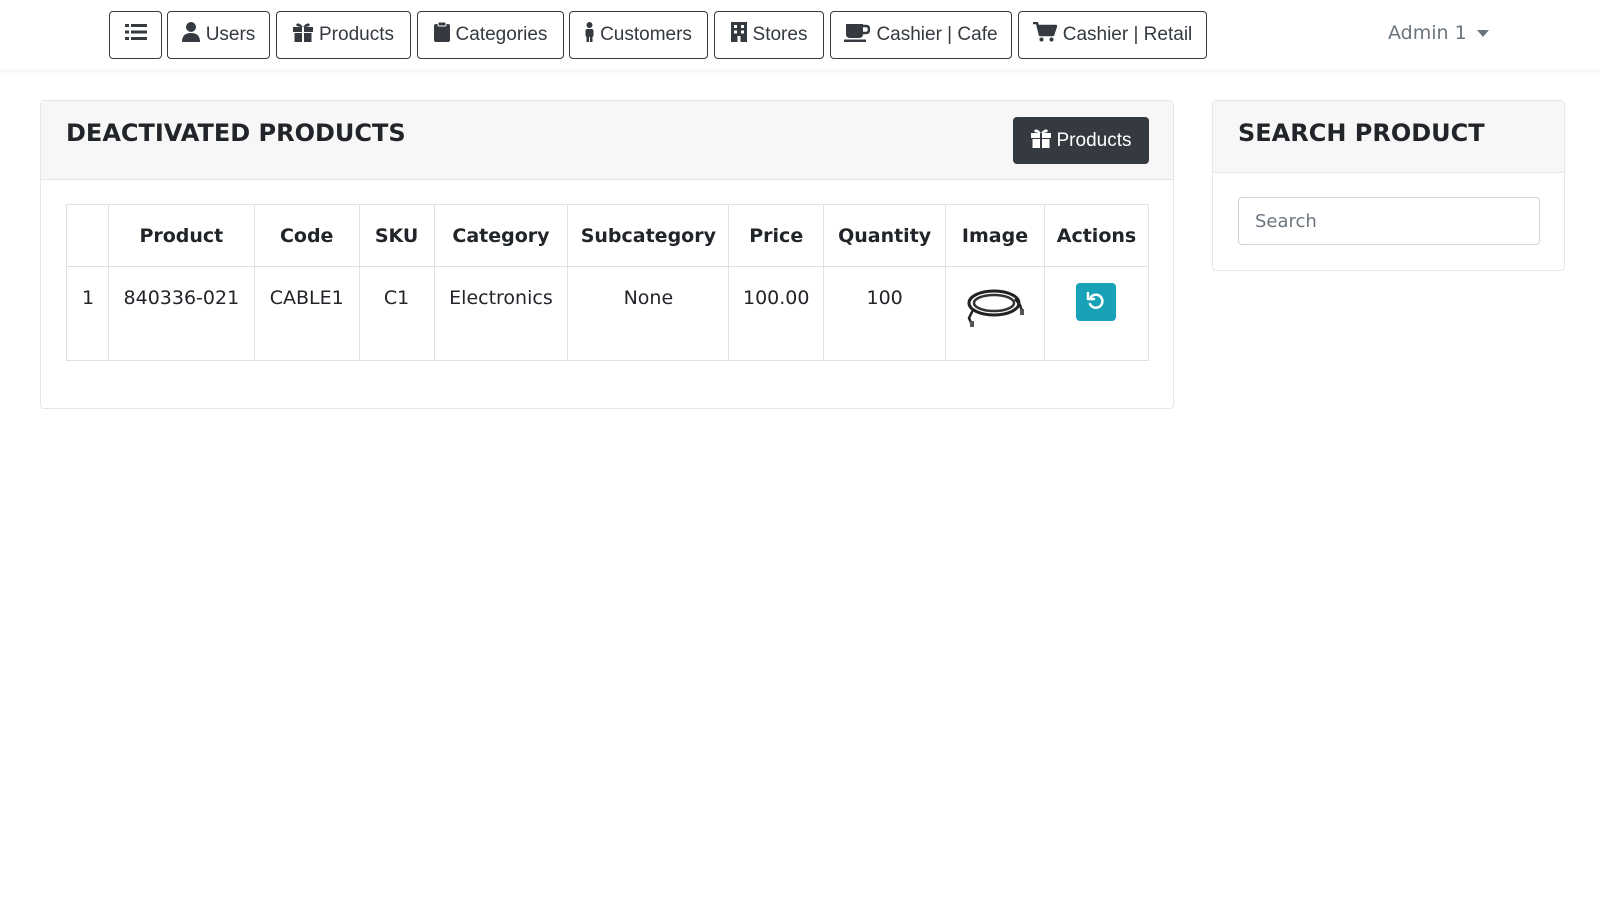 This screenshot has width=1600, height=900. Describe the element at coordinates (501, 235) in the screenshot. I see `column-header-category: Category` at that location.